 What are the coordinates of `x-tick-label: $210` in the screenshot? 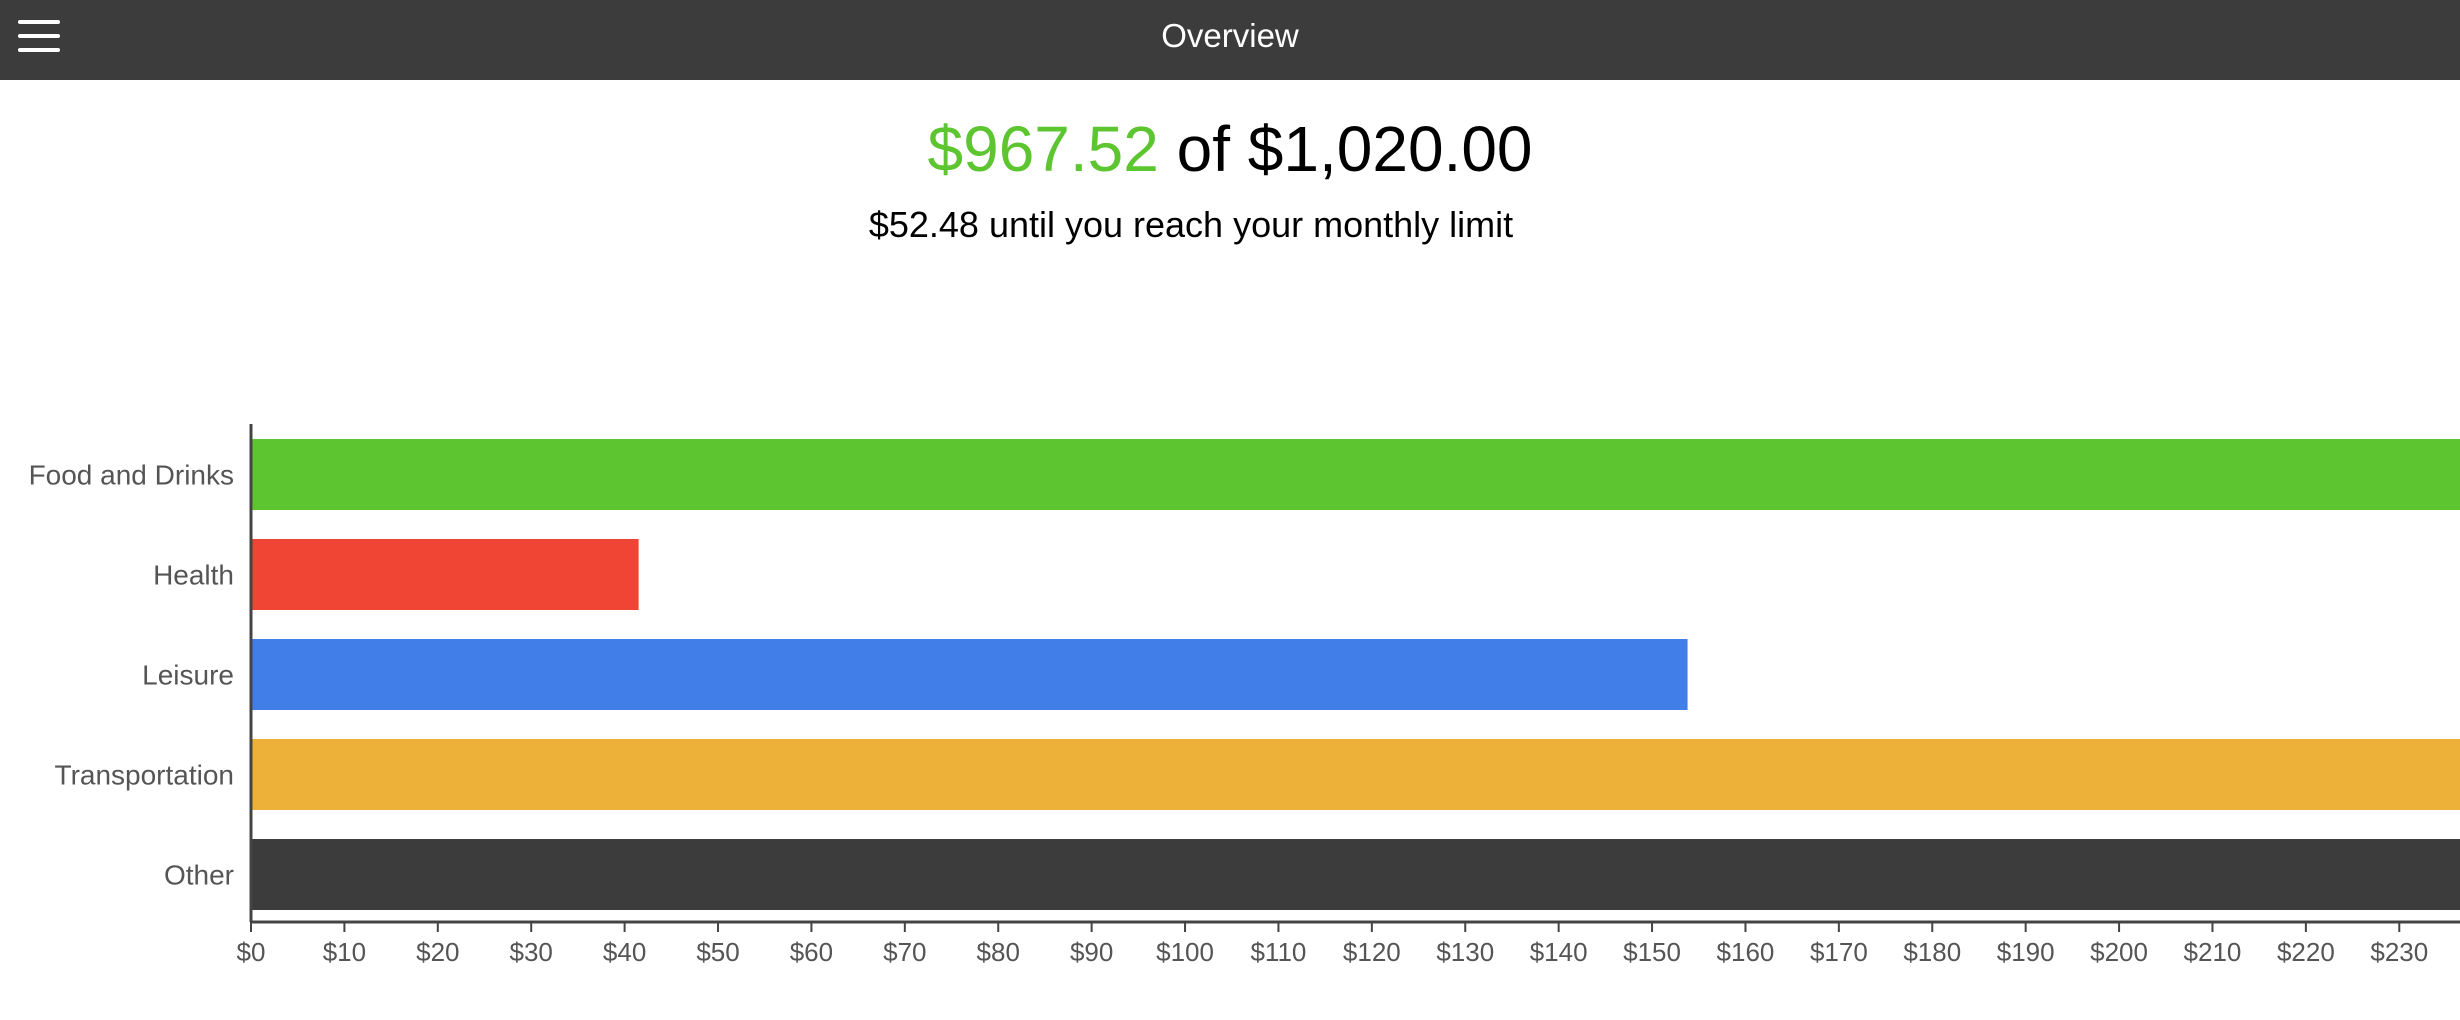 It's located at (2213, 952).